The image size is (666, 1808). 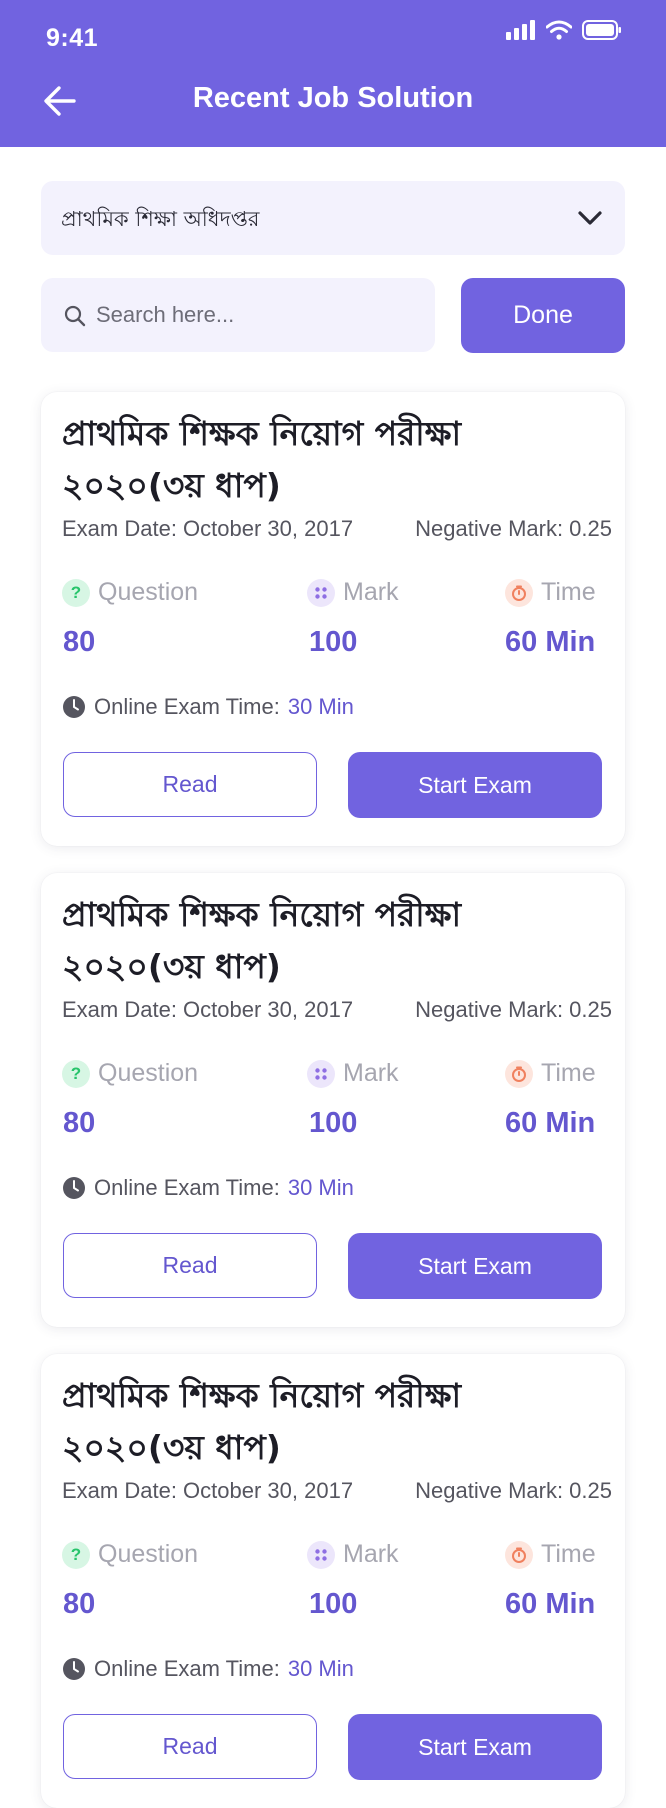 What do you see at coordinates (601, 30) in the screenshot?
I see `battery-icon` at bounding box center [601, 30].